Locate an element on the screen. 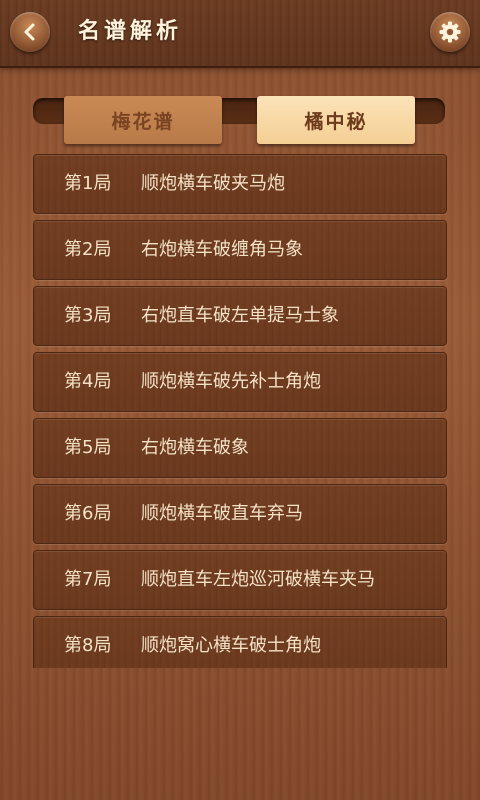  game-name: 右炮直车破左单提马士象 is located at coordinates (240, 315).